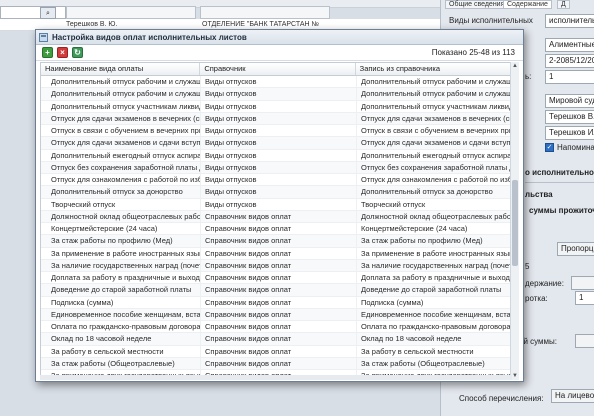 The width and height of the screenshot is (594, 416). Describe the element at coordinates (569, 21) in the screenshot. I see `bg-input-types: исполнительн` at that location.